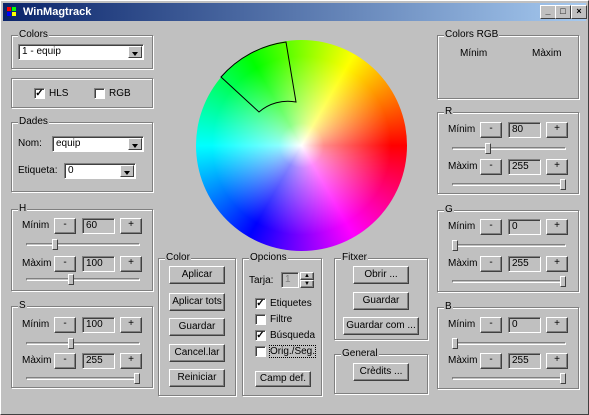  Describe the element at coordinates (65, 226) in the screenshot. I see `h-min-decrement-button: -` at that location.